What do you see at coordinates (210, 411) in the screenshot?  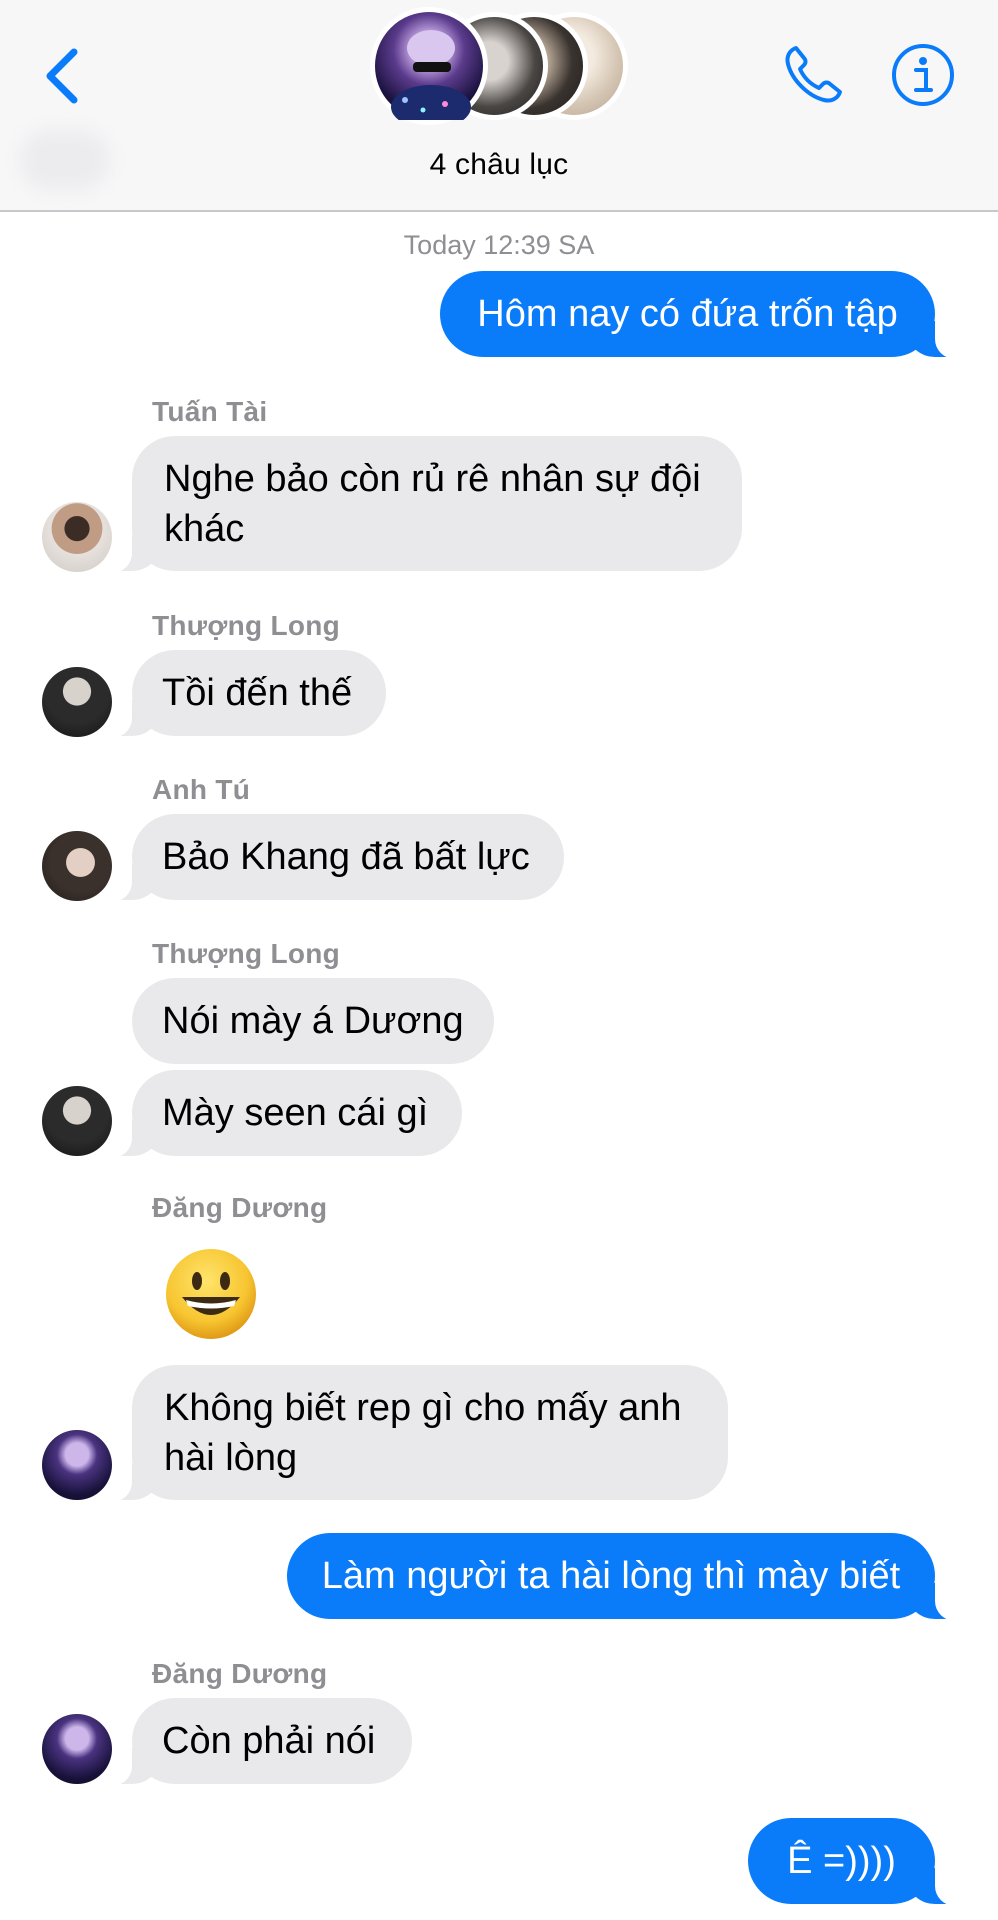 I see `sender-name: Tuấn Tài` at bounding box center [210, 411].